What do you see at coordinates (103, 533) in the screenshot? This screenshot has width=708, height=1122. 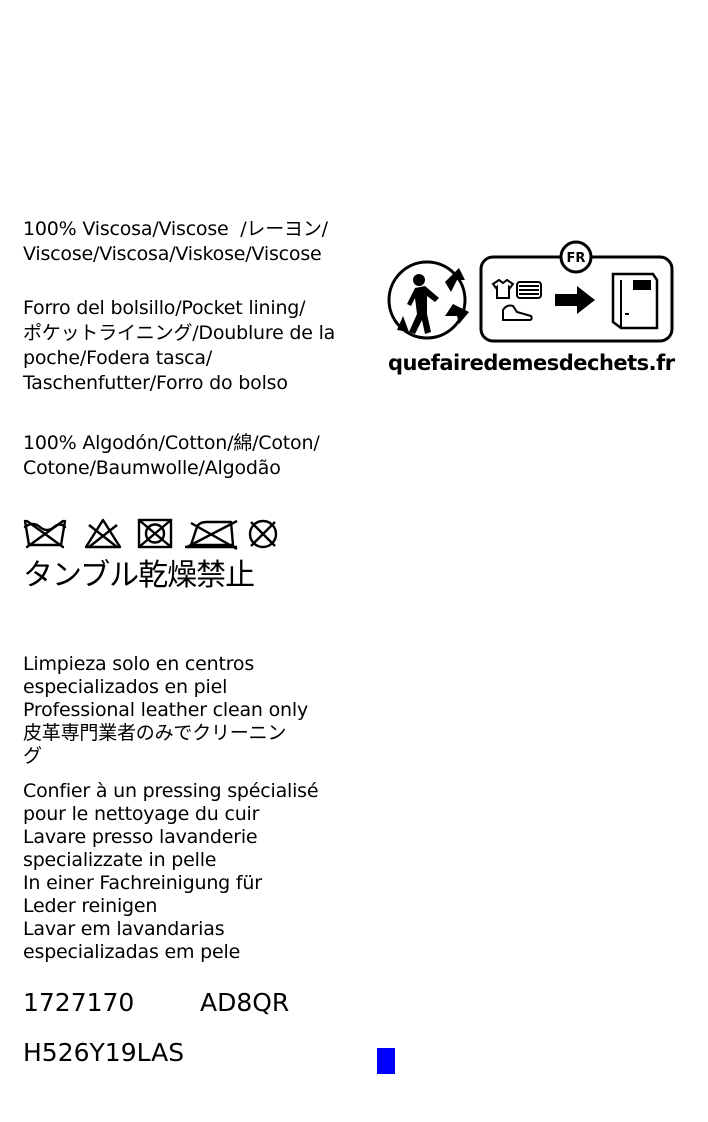 I see `do-not-bleach-icon` at bounding box center [103, 533].